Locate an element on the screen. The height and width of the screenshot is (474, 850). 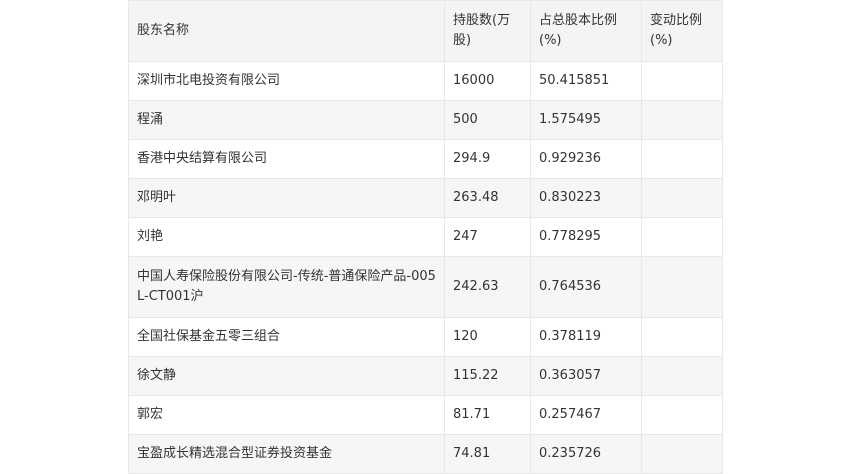
cell-ratio: 1.575495 is located at coordinates (586, 120).